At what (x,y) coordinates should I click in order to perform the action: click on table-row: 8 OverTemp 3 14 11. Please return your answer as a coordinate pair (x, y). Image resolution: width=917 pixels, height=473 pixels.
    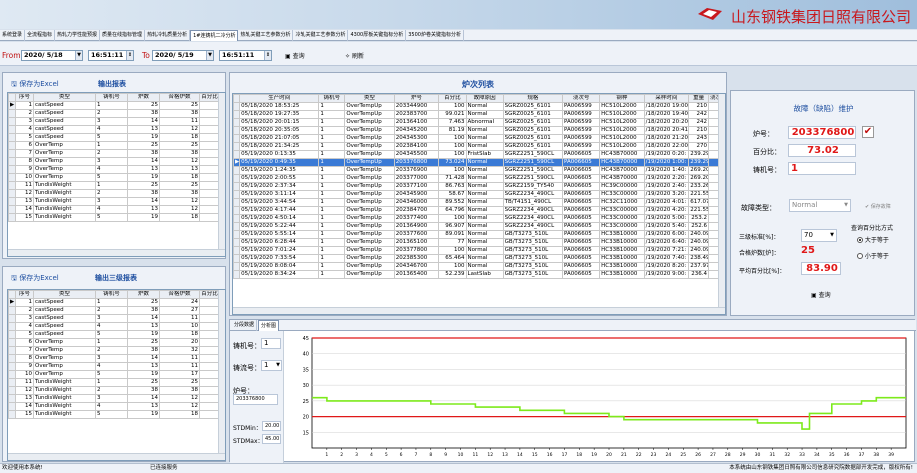
    Looking at the image, I should click on (114, 358).